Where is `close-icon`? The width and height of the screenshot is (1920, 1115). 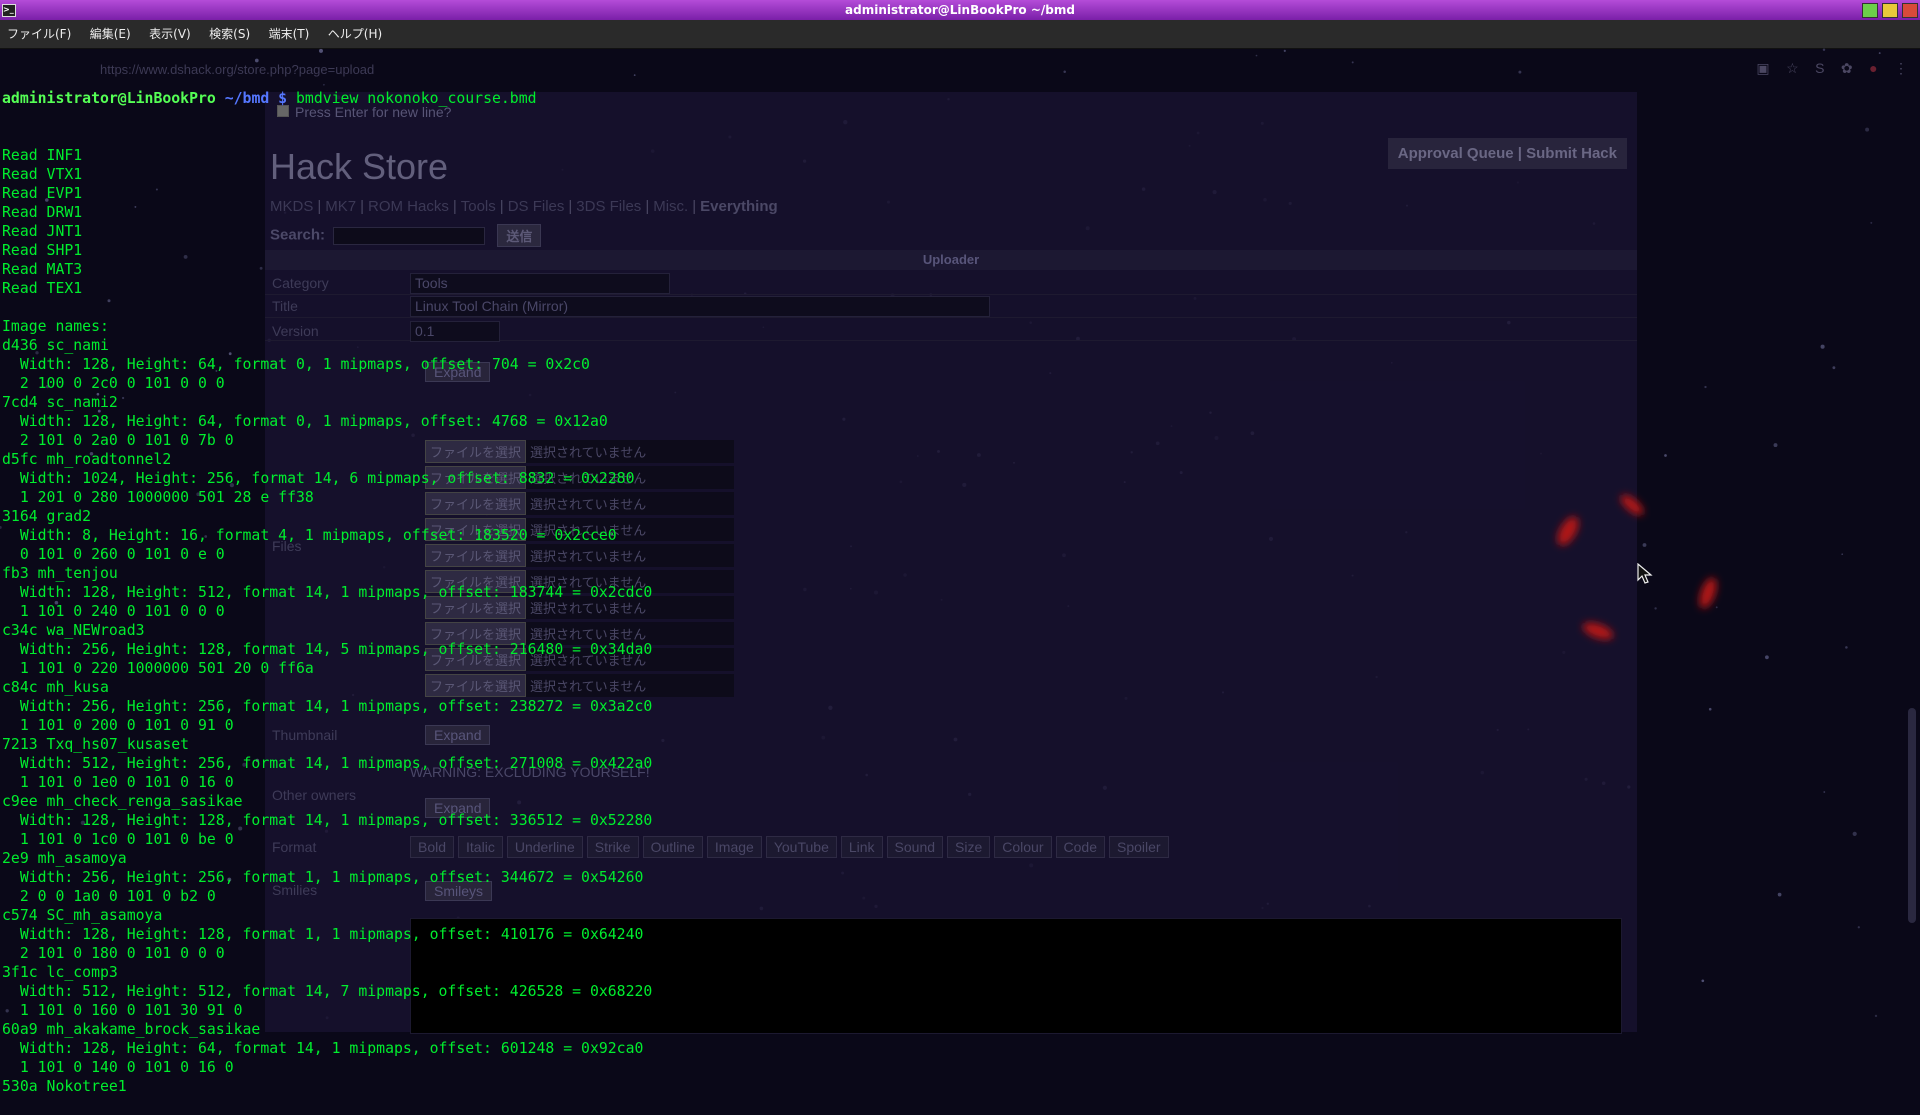
close-icon is located at coordinates (1910, 10).